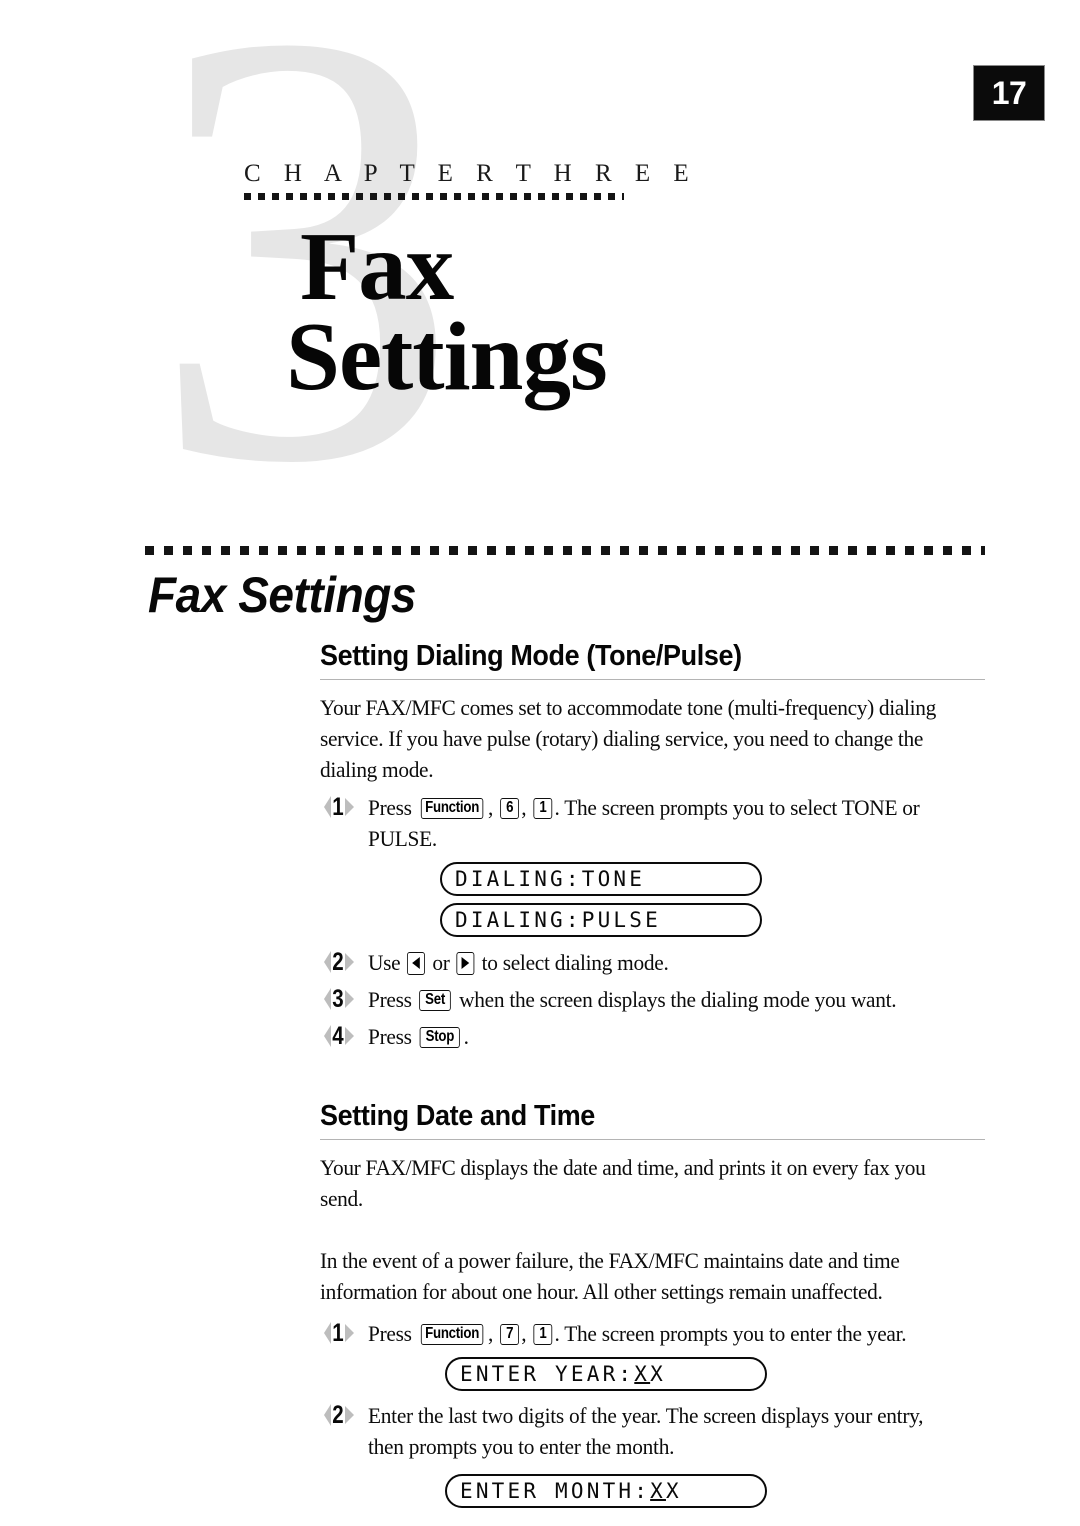 This screenshot has width=1080, height=1526. I want to click on running-head-dotted-rule, so click(565, 550).